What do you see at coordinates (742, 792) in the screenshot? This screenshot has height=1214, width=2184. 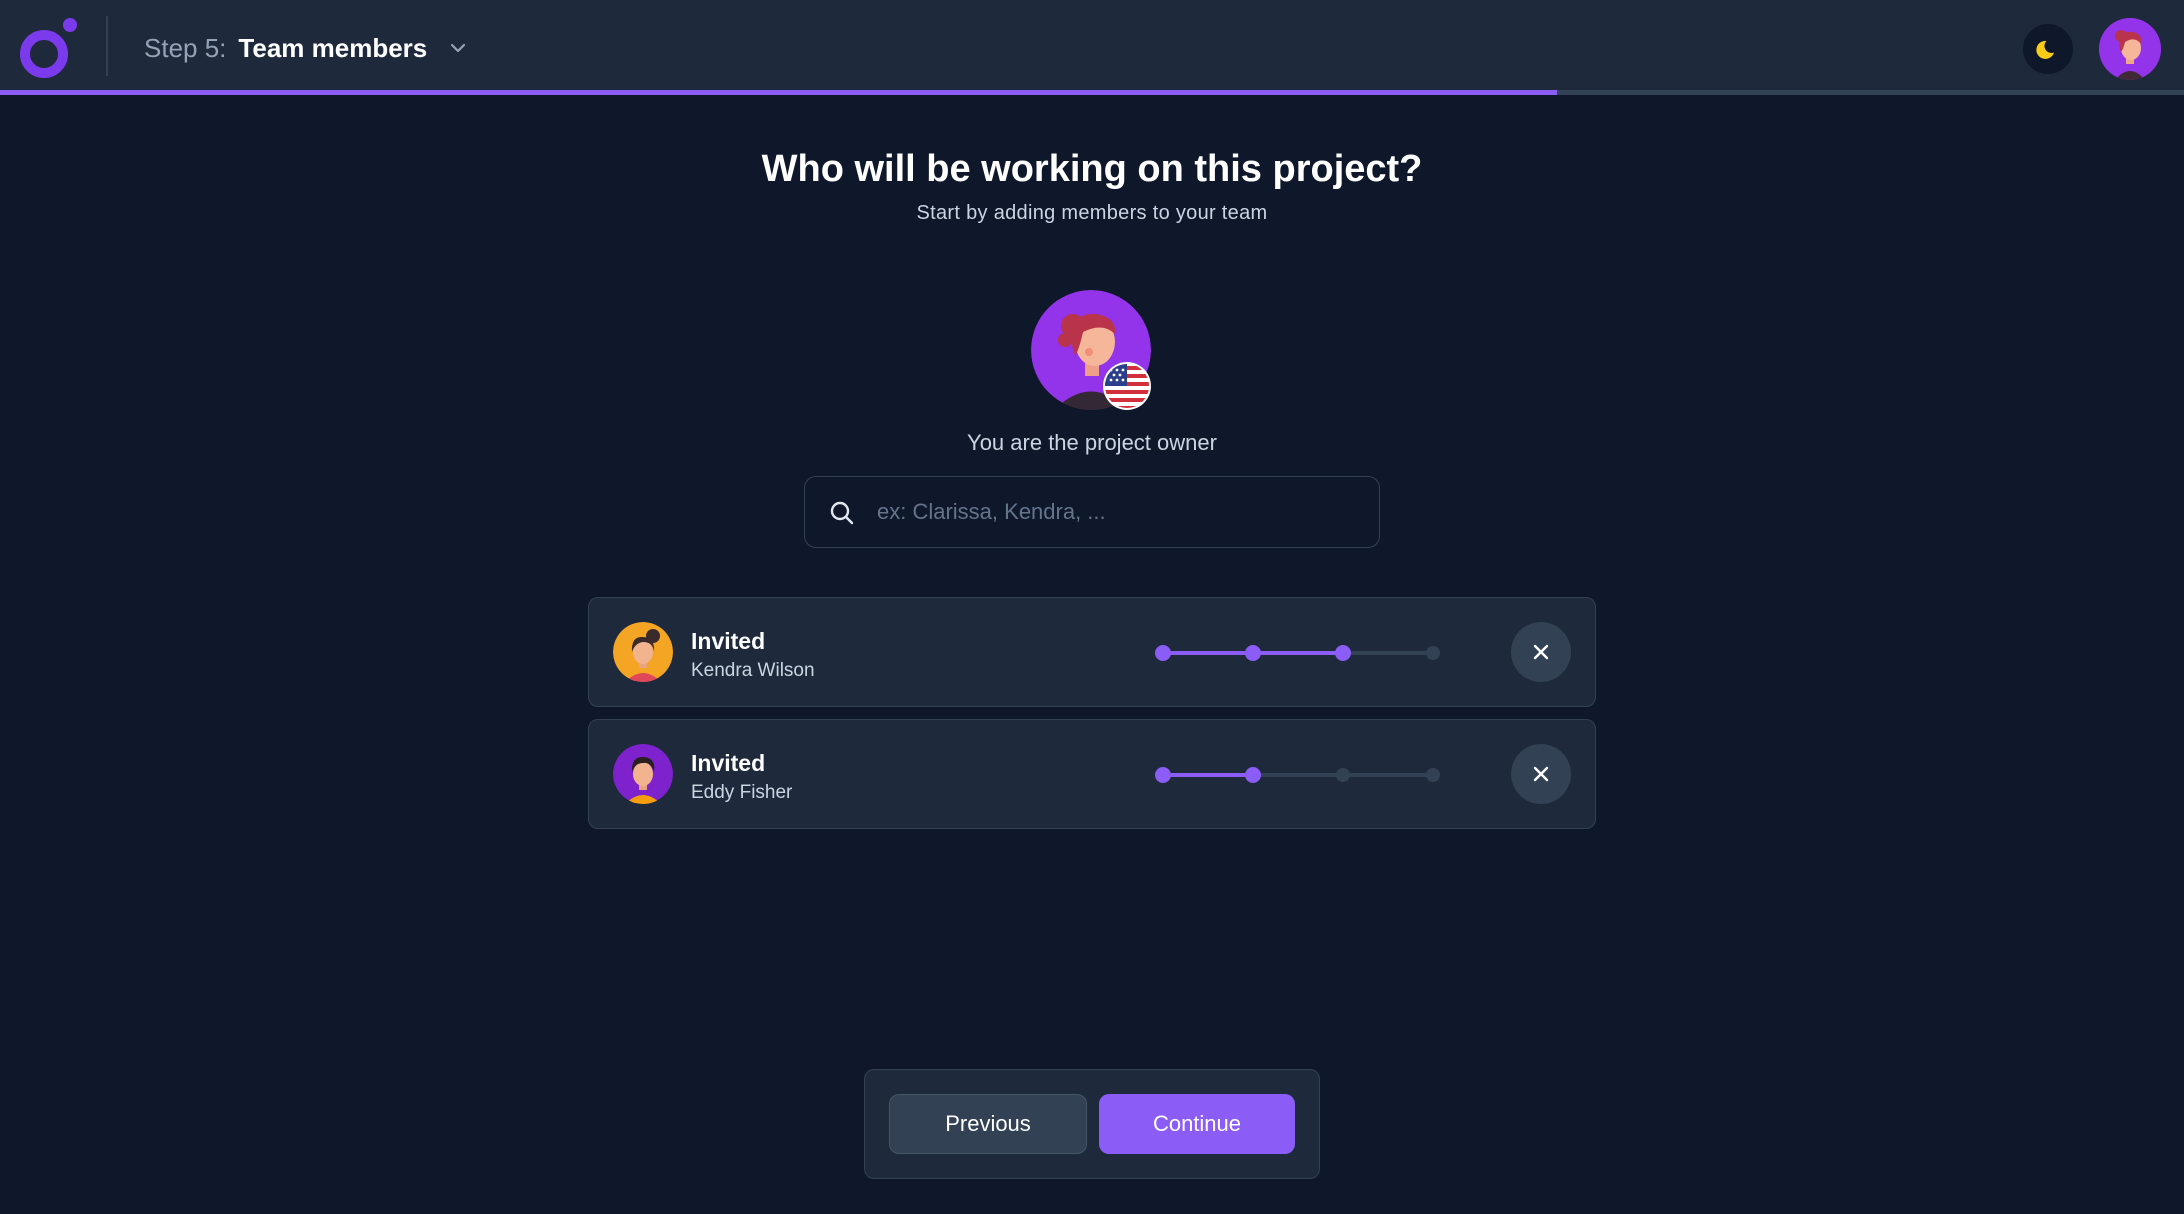 I see `member-name: Eddy Fisher` at bounding box center [742, 792].